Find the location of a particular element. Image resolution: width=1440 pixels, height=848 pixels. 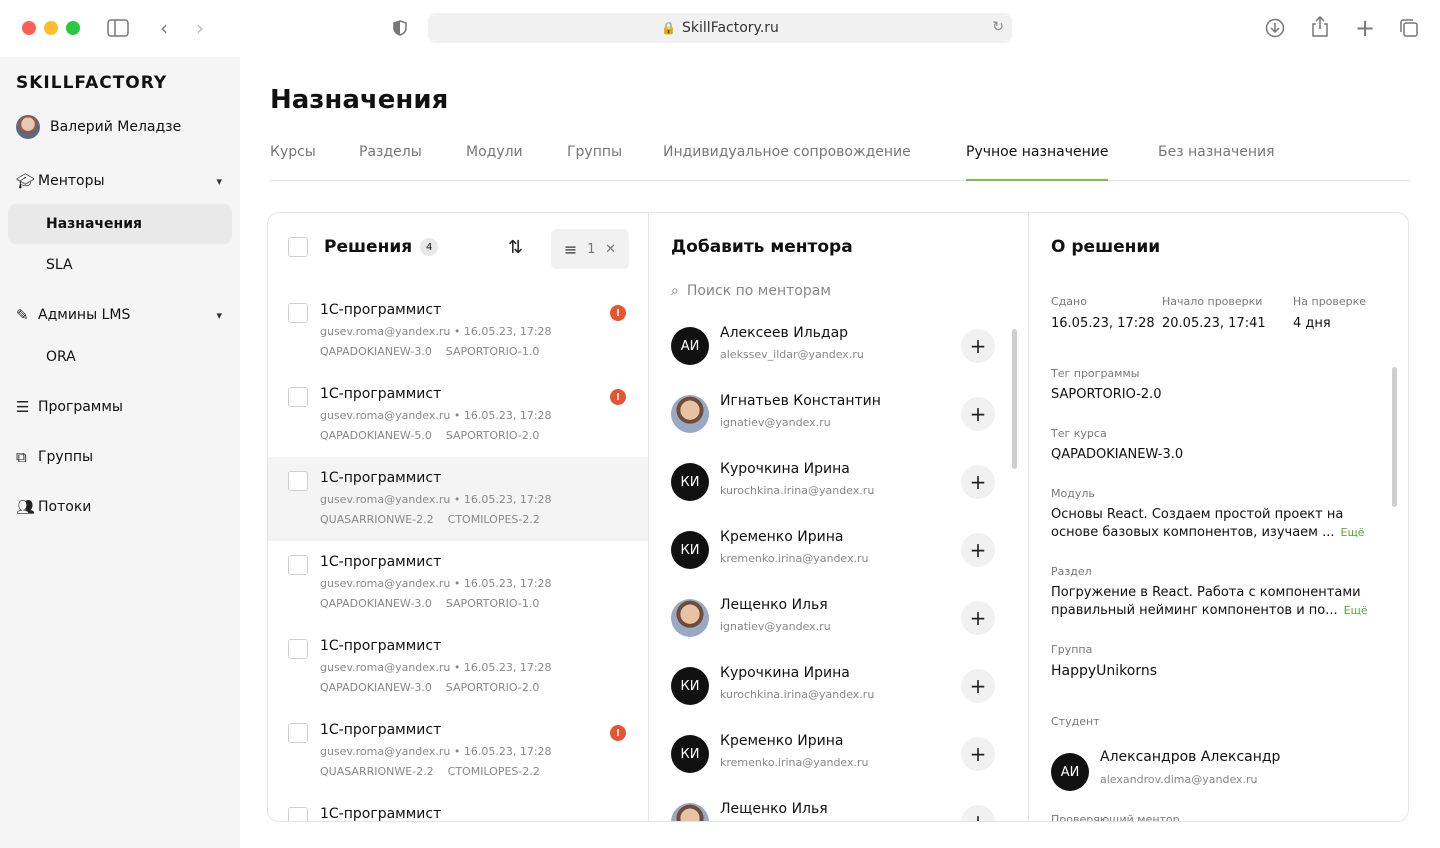

search-placeholder: Поиск по менторам is located at coordinates (758, 291).